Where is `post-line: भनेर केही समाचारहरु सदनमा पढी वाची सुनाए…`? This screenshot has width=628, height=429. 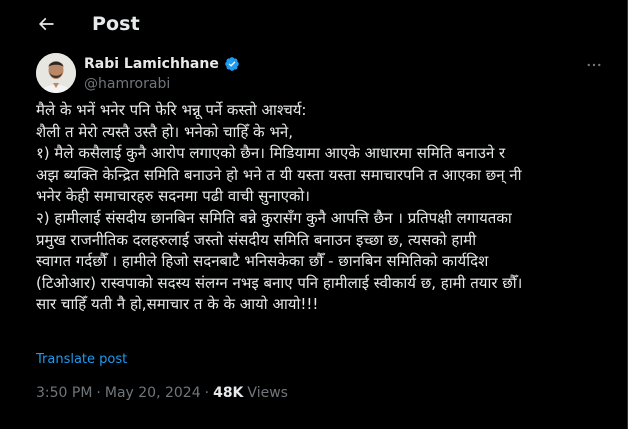
post-line: भनेर केही समाचारहरु सदनमा पढी वाची सुनाए… is located at coordinates (173, 196).